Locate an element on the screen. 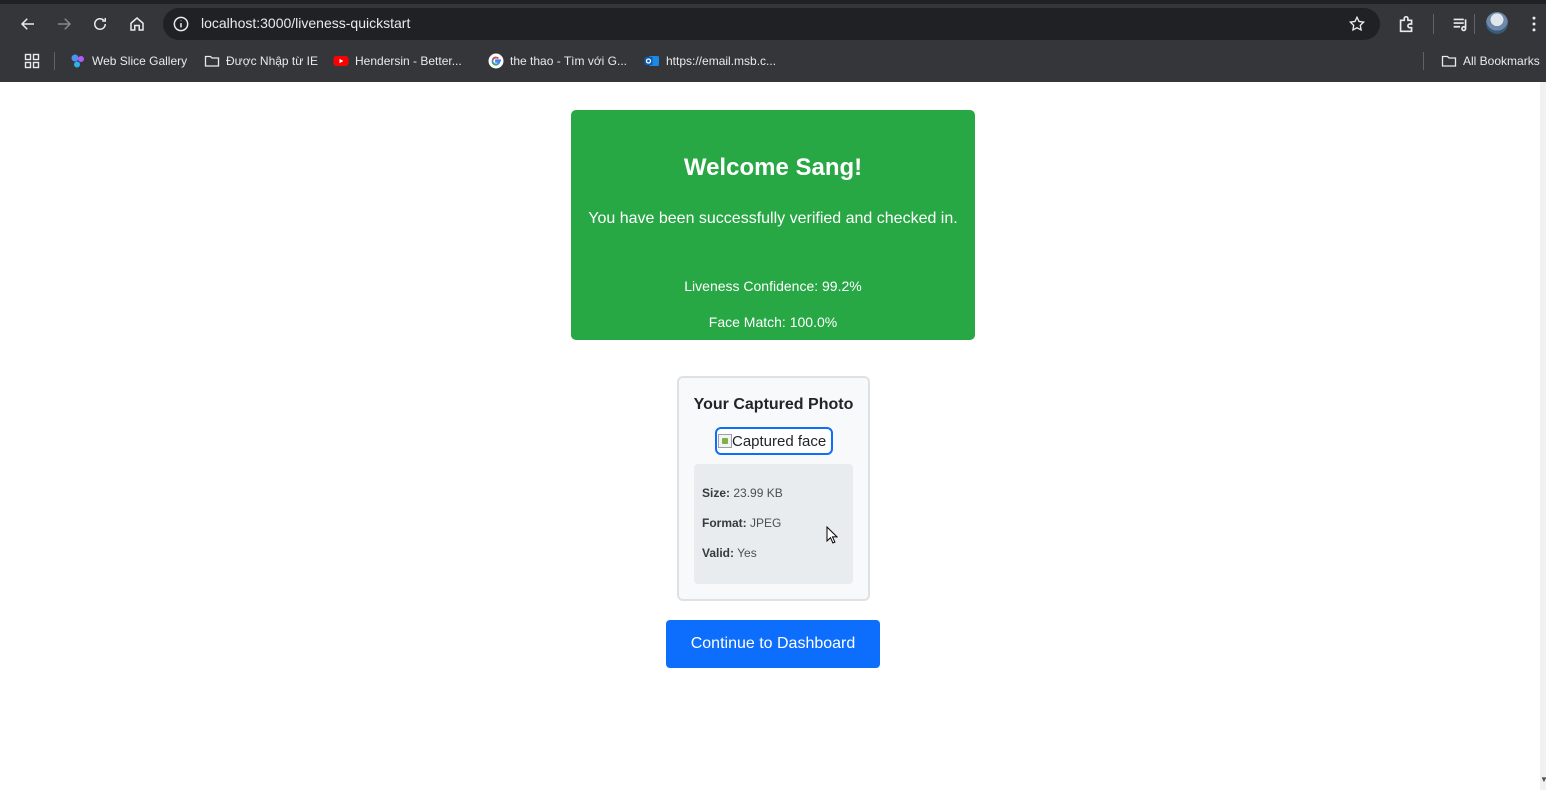  arrow-right-icon is located at coordinates (65, 24).